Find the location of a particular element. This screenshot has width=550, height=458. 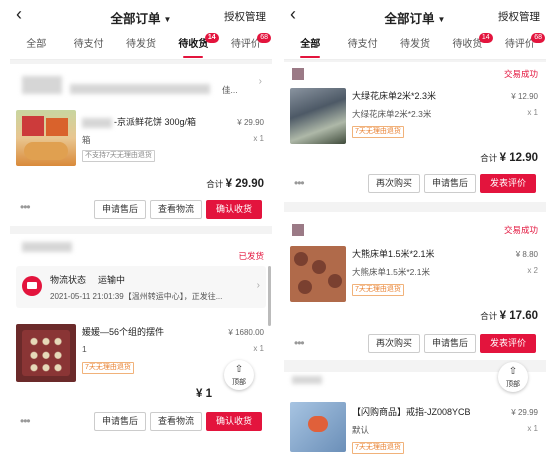

total-value: ¥ 1 is located at coordinates (204, 394).